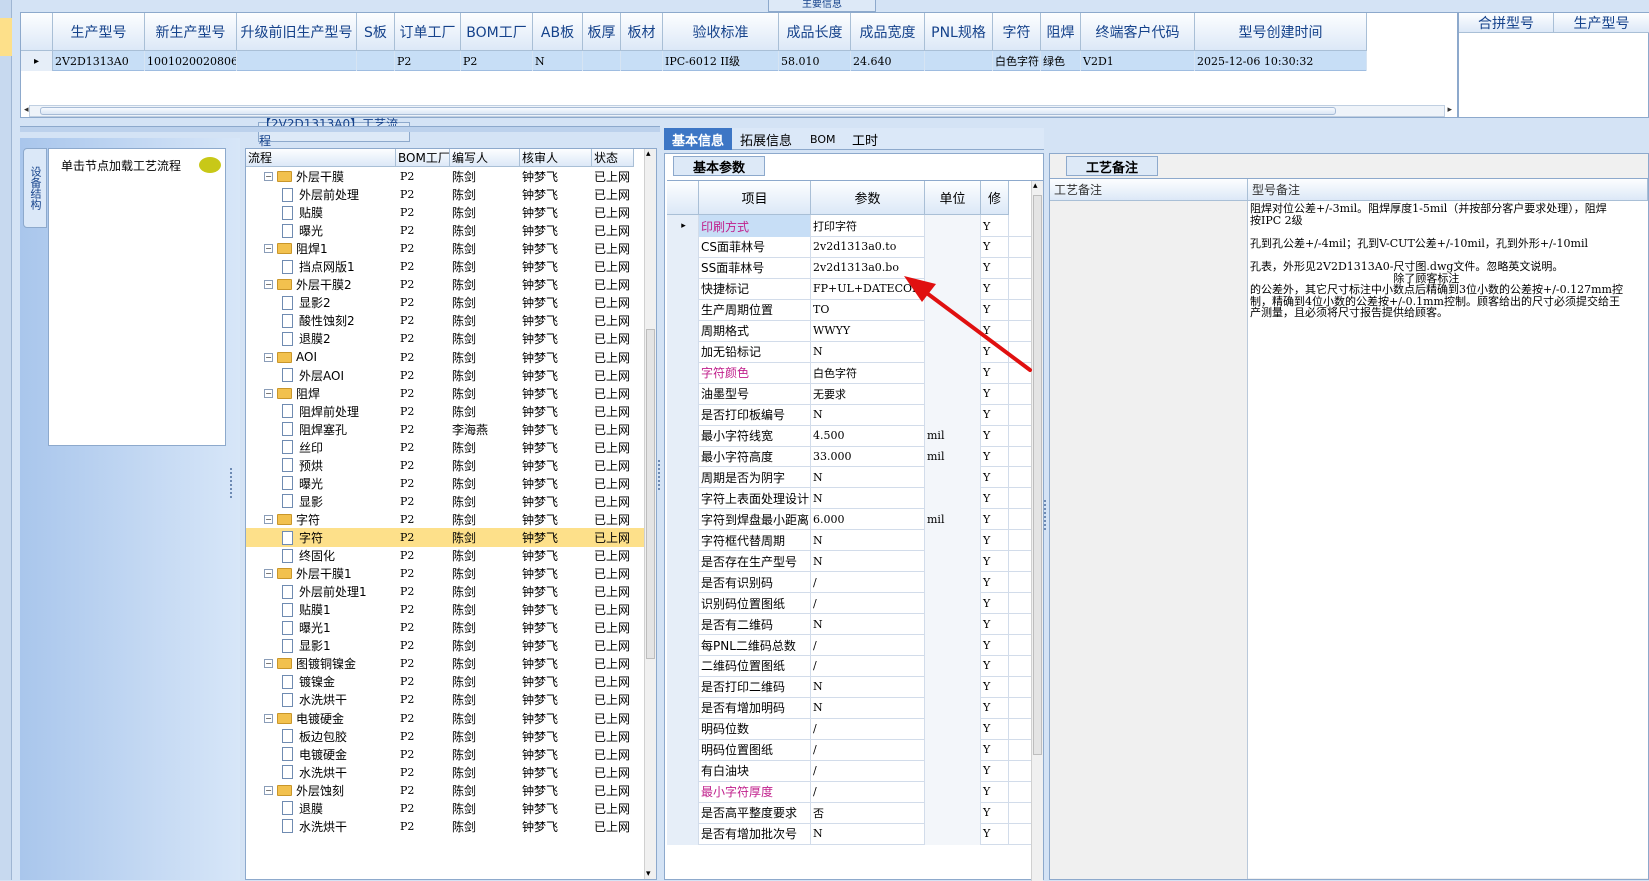 This screenshot has width=1649, height=881. What do you see at coordinates (321, 519) in the screenshot?
I see `tree-node: − 字符` at bounding box center [321, 519].